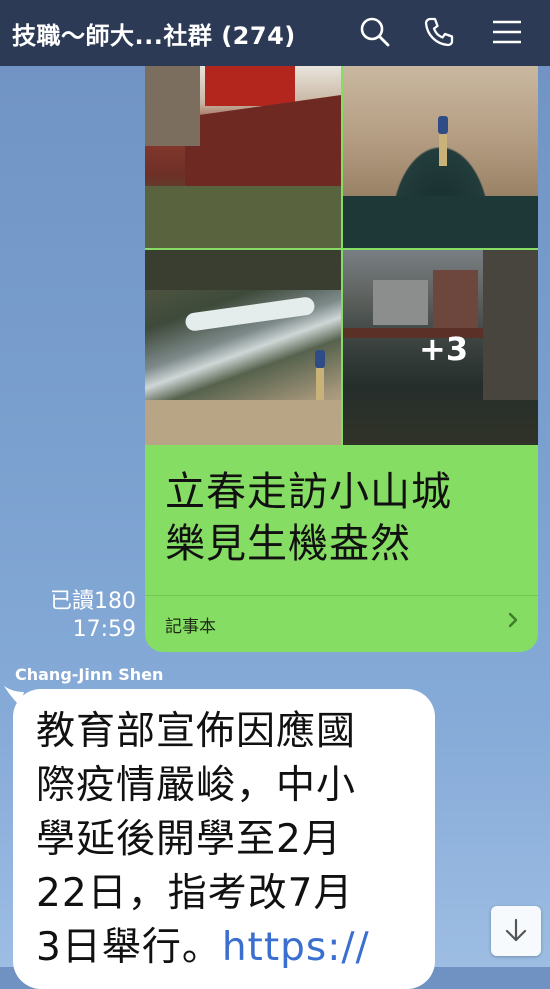  I want to click on message-text-segment: 3日舉行。, so click(129, 947).